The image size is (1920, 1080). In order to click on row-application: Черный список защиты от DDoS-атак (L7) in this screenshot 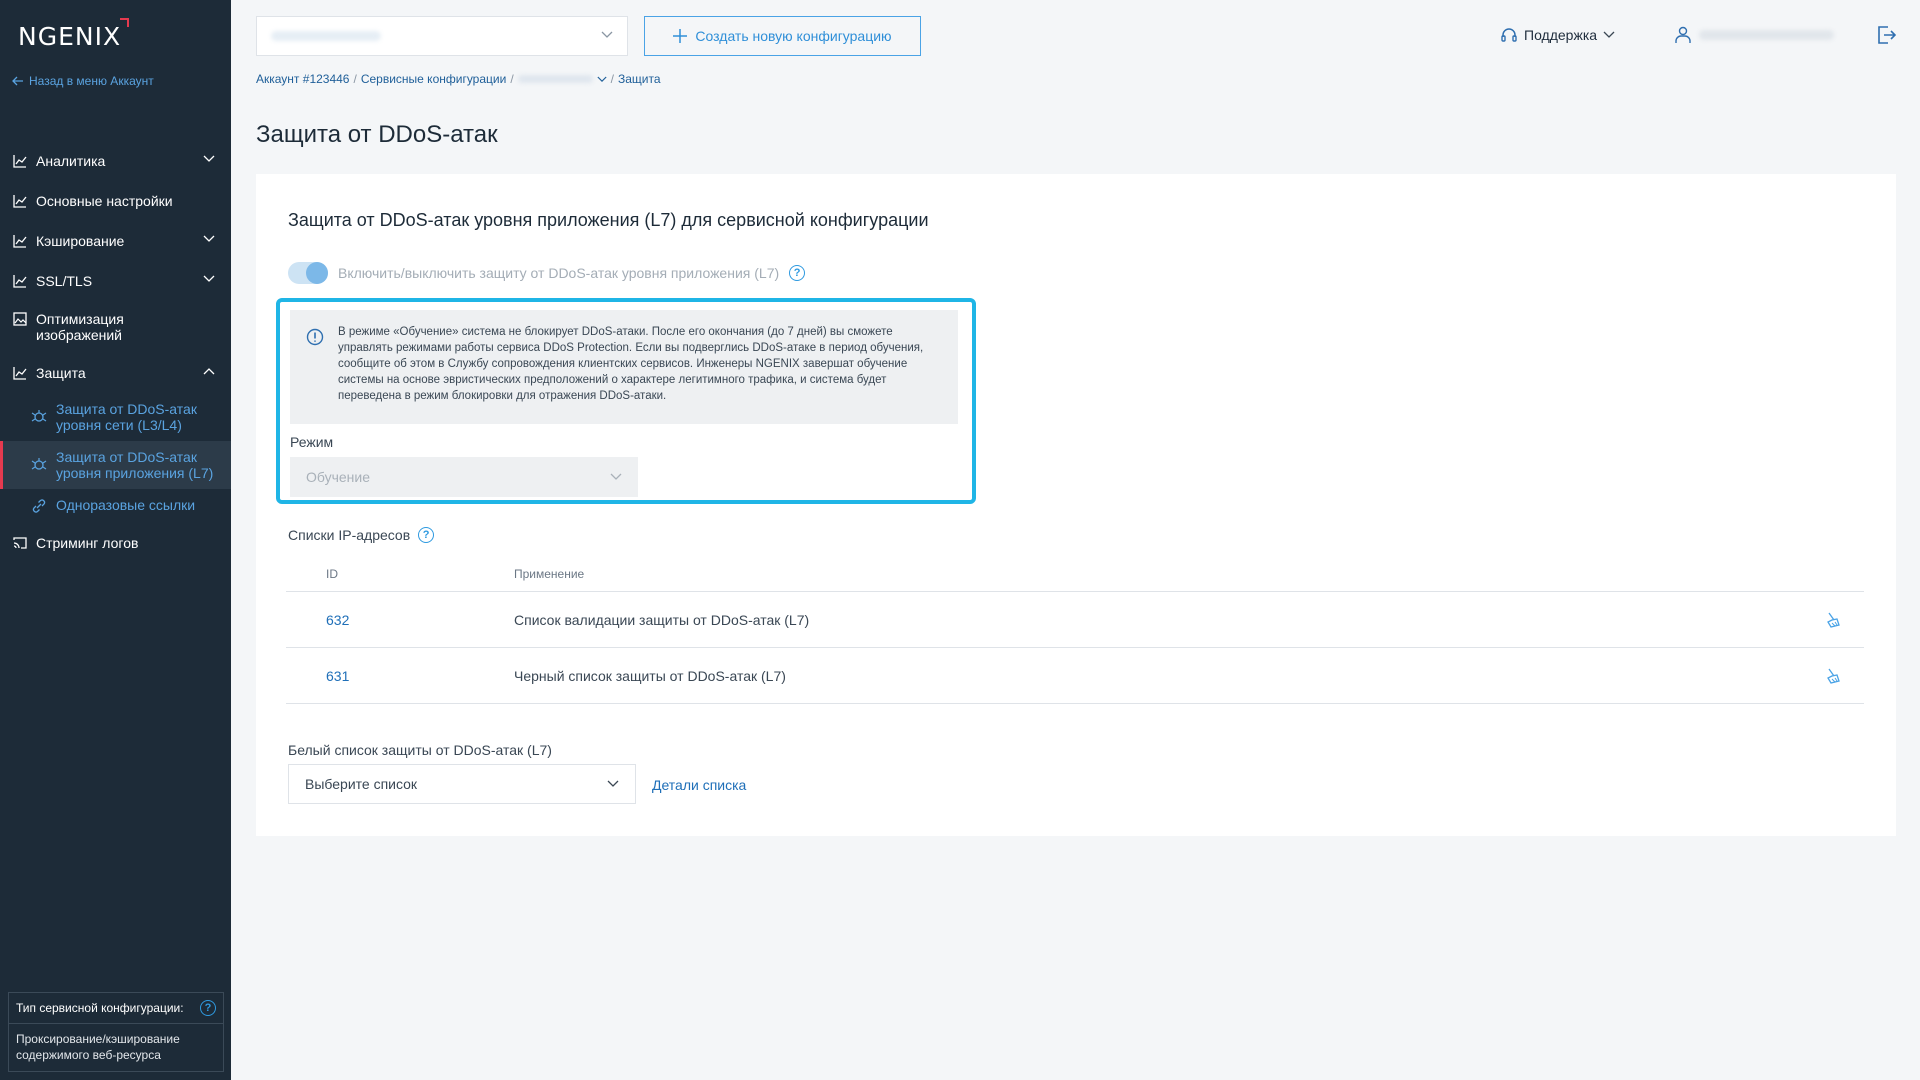, I will do `click(650, 675)`.